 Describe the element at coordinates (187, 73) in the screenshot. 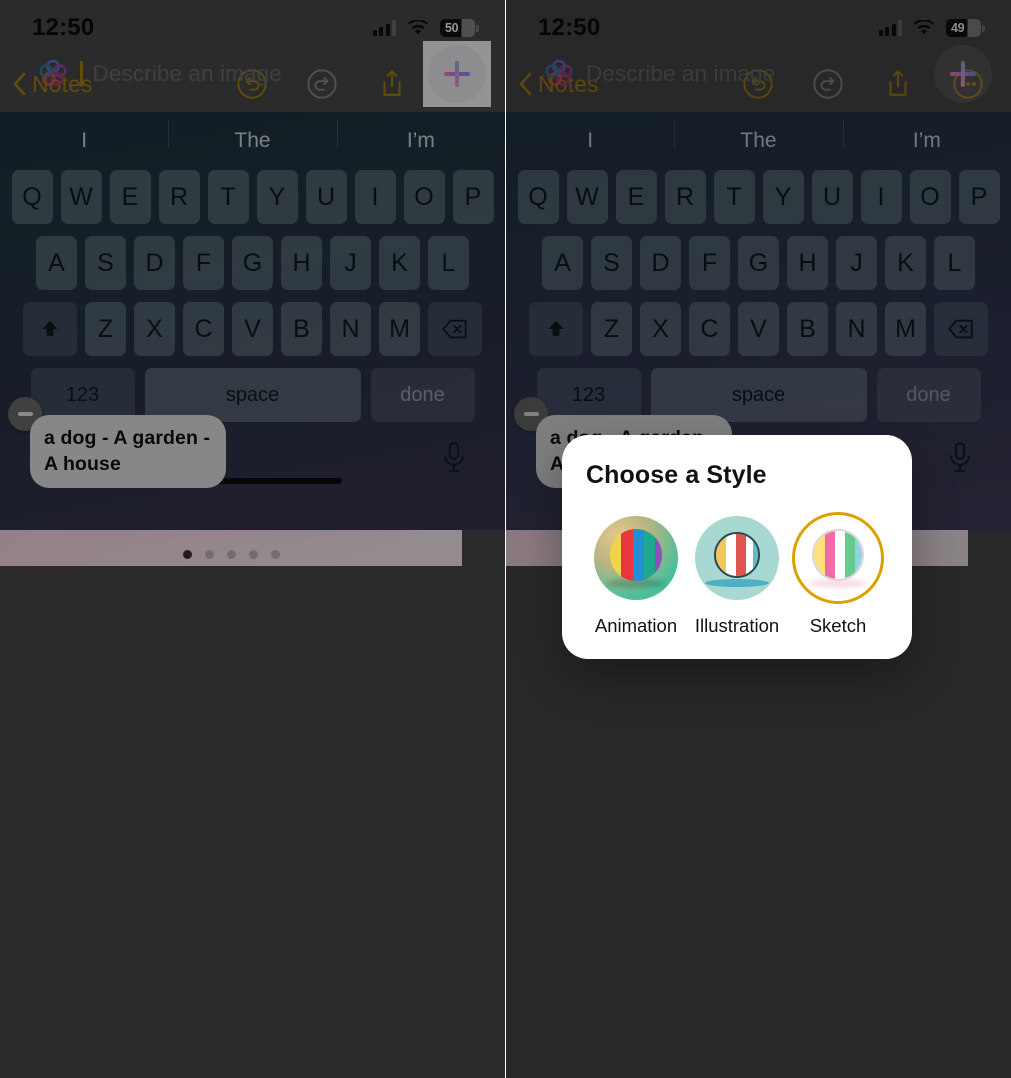

I see `prompt-placeholder: Describe an image` at that location.